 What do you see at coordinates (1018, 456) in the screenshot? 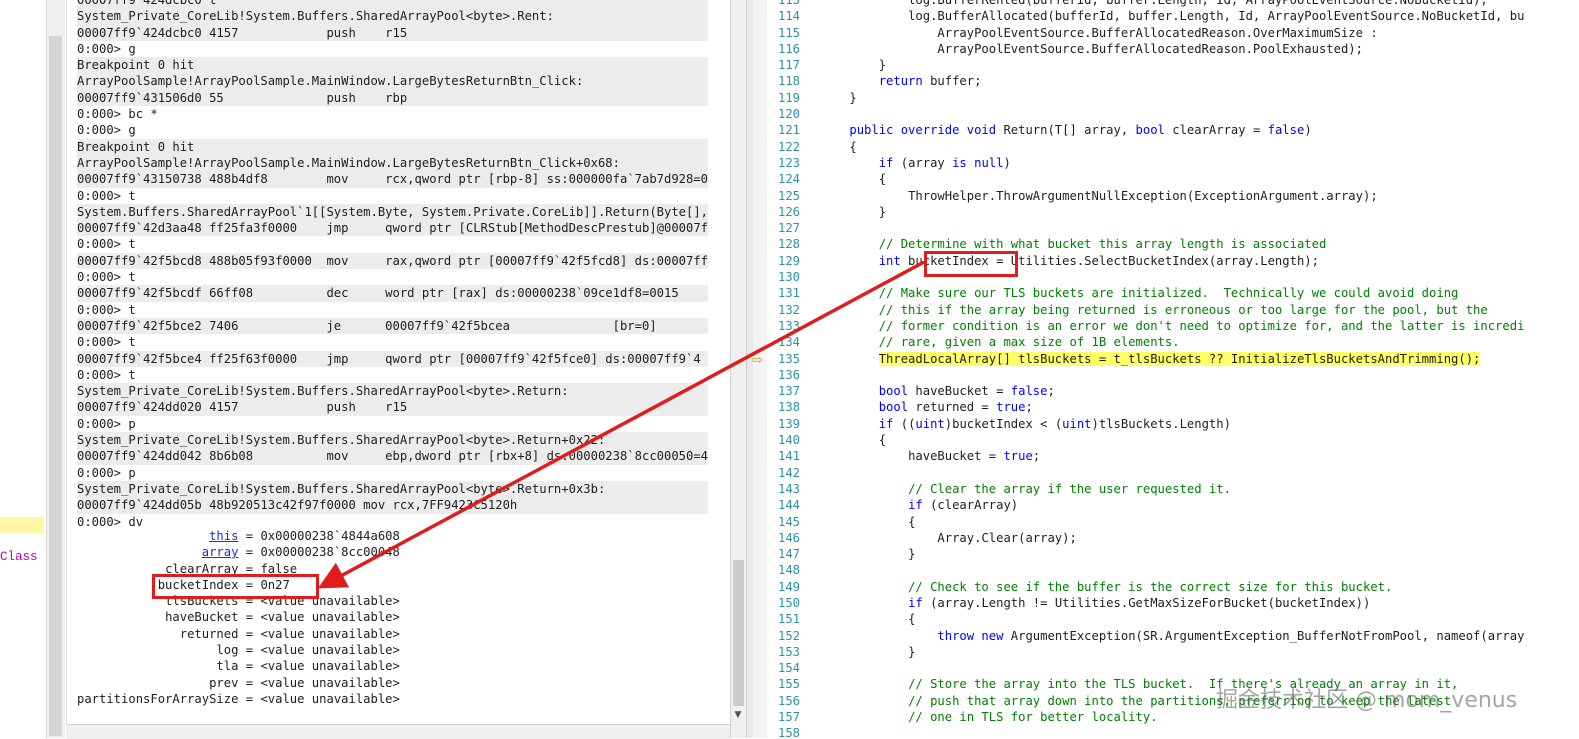
I see `keyword-token: true` at bounding box center [1018, 456].